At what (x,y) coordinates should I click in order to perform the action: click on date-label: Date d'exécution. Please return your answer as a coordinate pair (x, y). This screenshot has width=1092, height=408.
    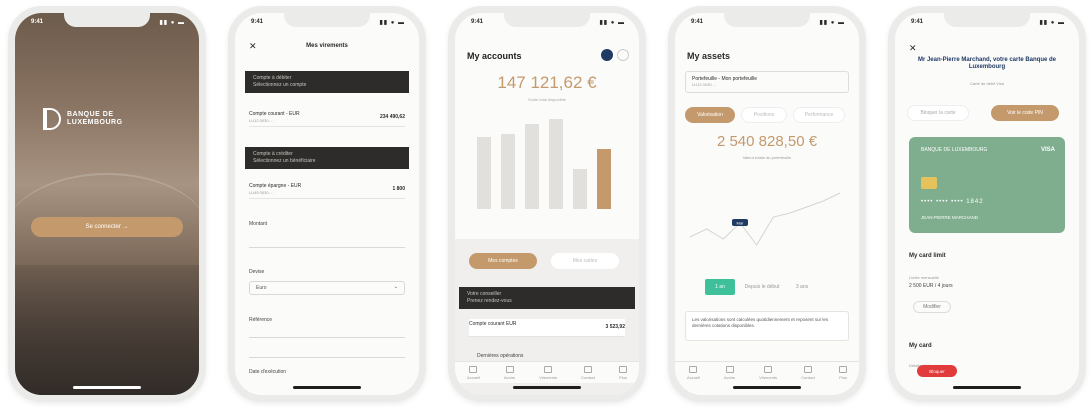
    Looking at the image, I should click on (268, 372).